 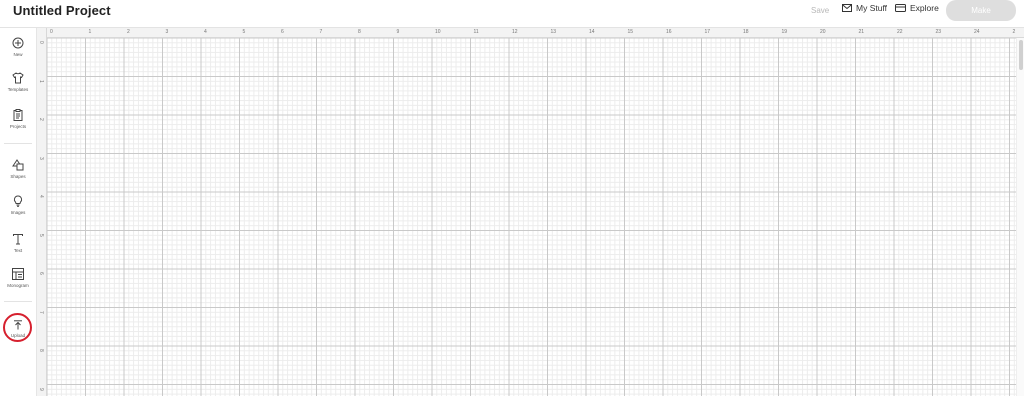 I want to click on sidebar-item-label: Shapes, so click(x=18, y=176).